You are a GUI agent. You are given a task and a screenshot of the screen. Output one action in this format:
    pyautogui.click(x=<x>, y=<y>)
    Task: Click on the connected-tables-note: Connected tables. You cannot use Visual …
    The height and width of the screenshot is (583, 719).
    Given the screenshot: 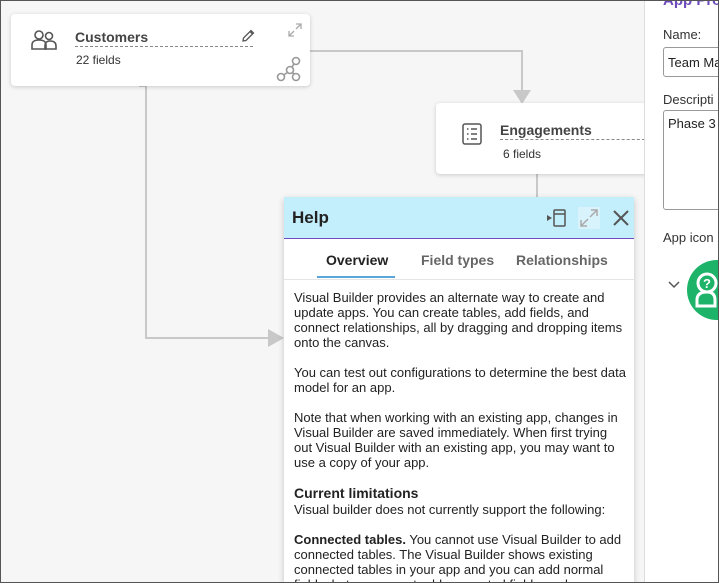 What is the action you would take?
    pyautogui.click(x=460, y=557)
    